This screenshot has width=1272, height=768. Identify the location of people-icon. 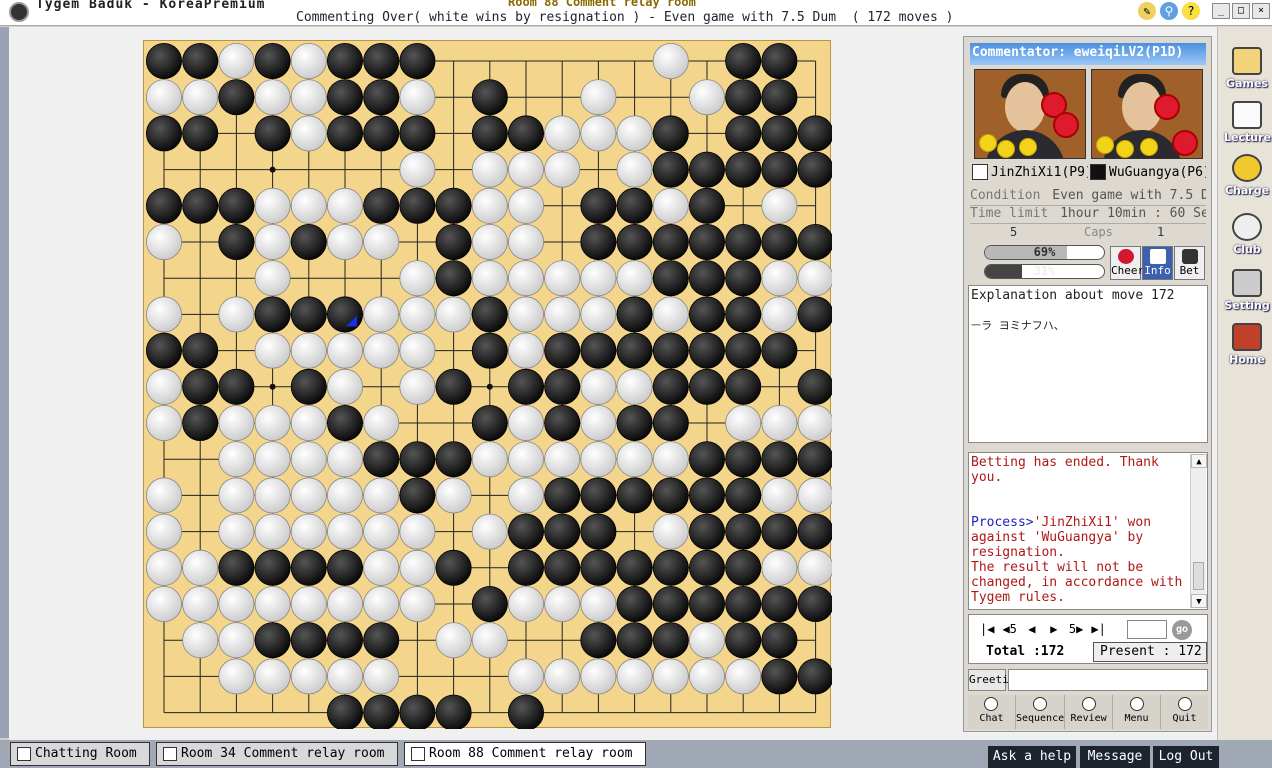
(1247, 227).